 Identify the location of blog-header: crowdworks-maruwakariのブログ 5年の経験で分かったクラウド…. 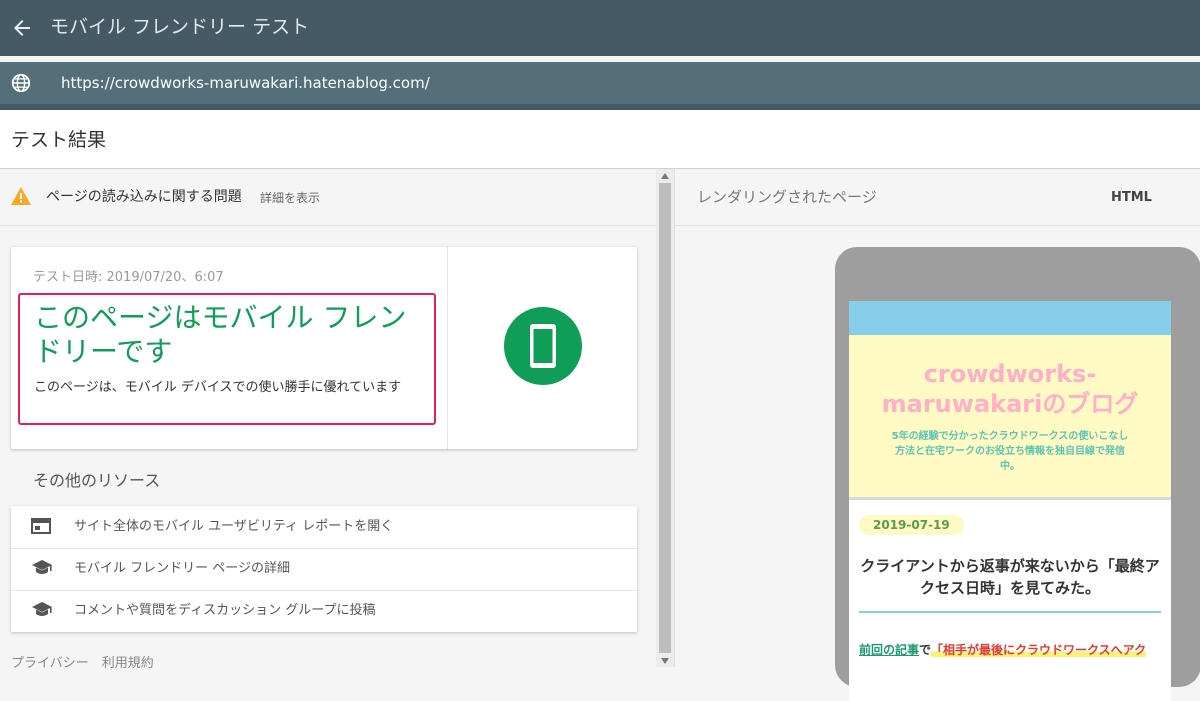
(1010, 417).